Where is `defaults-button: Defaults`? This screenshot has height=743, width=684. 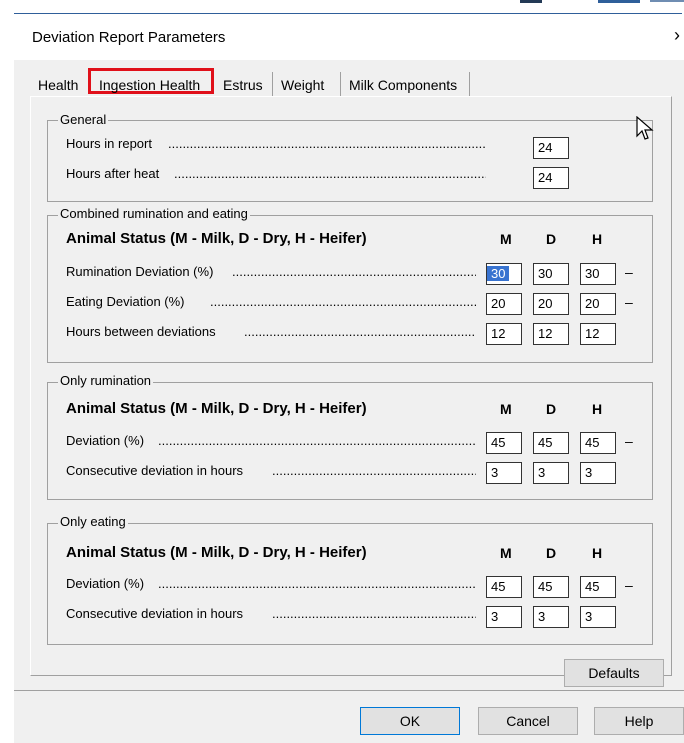 defaults-button: Defaults is located at coordinates (614, 673).